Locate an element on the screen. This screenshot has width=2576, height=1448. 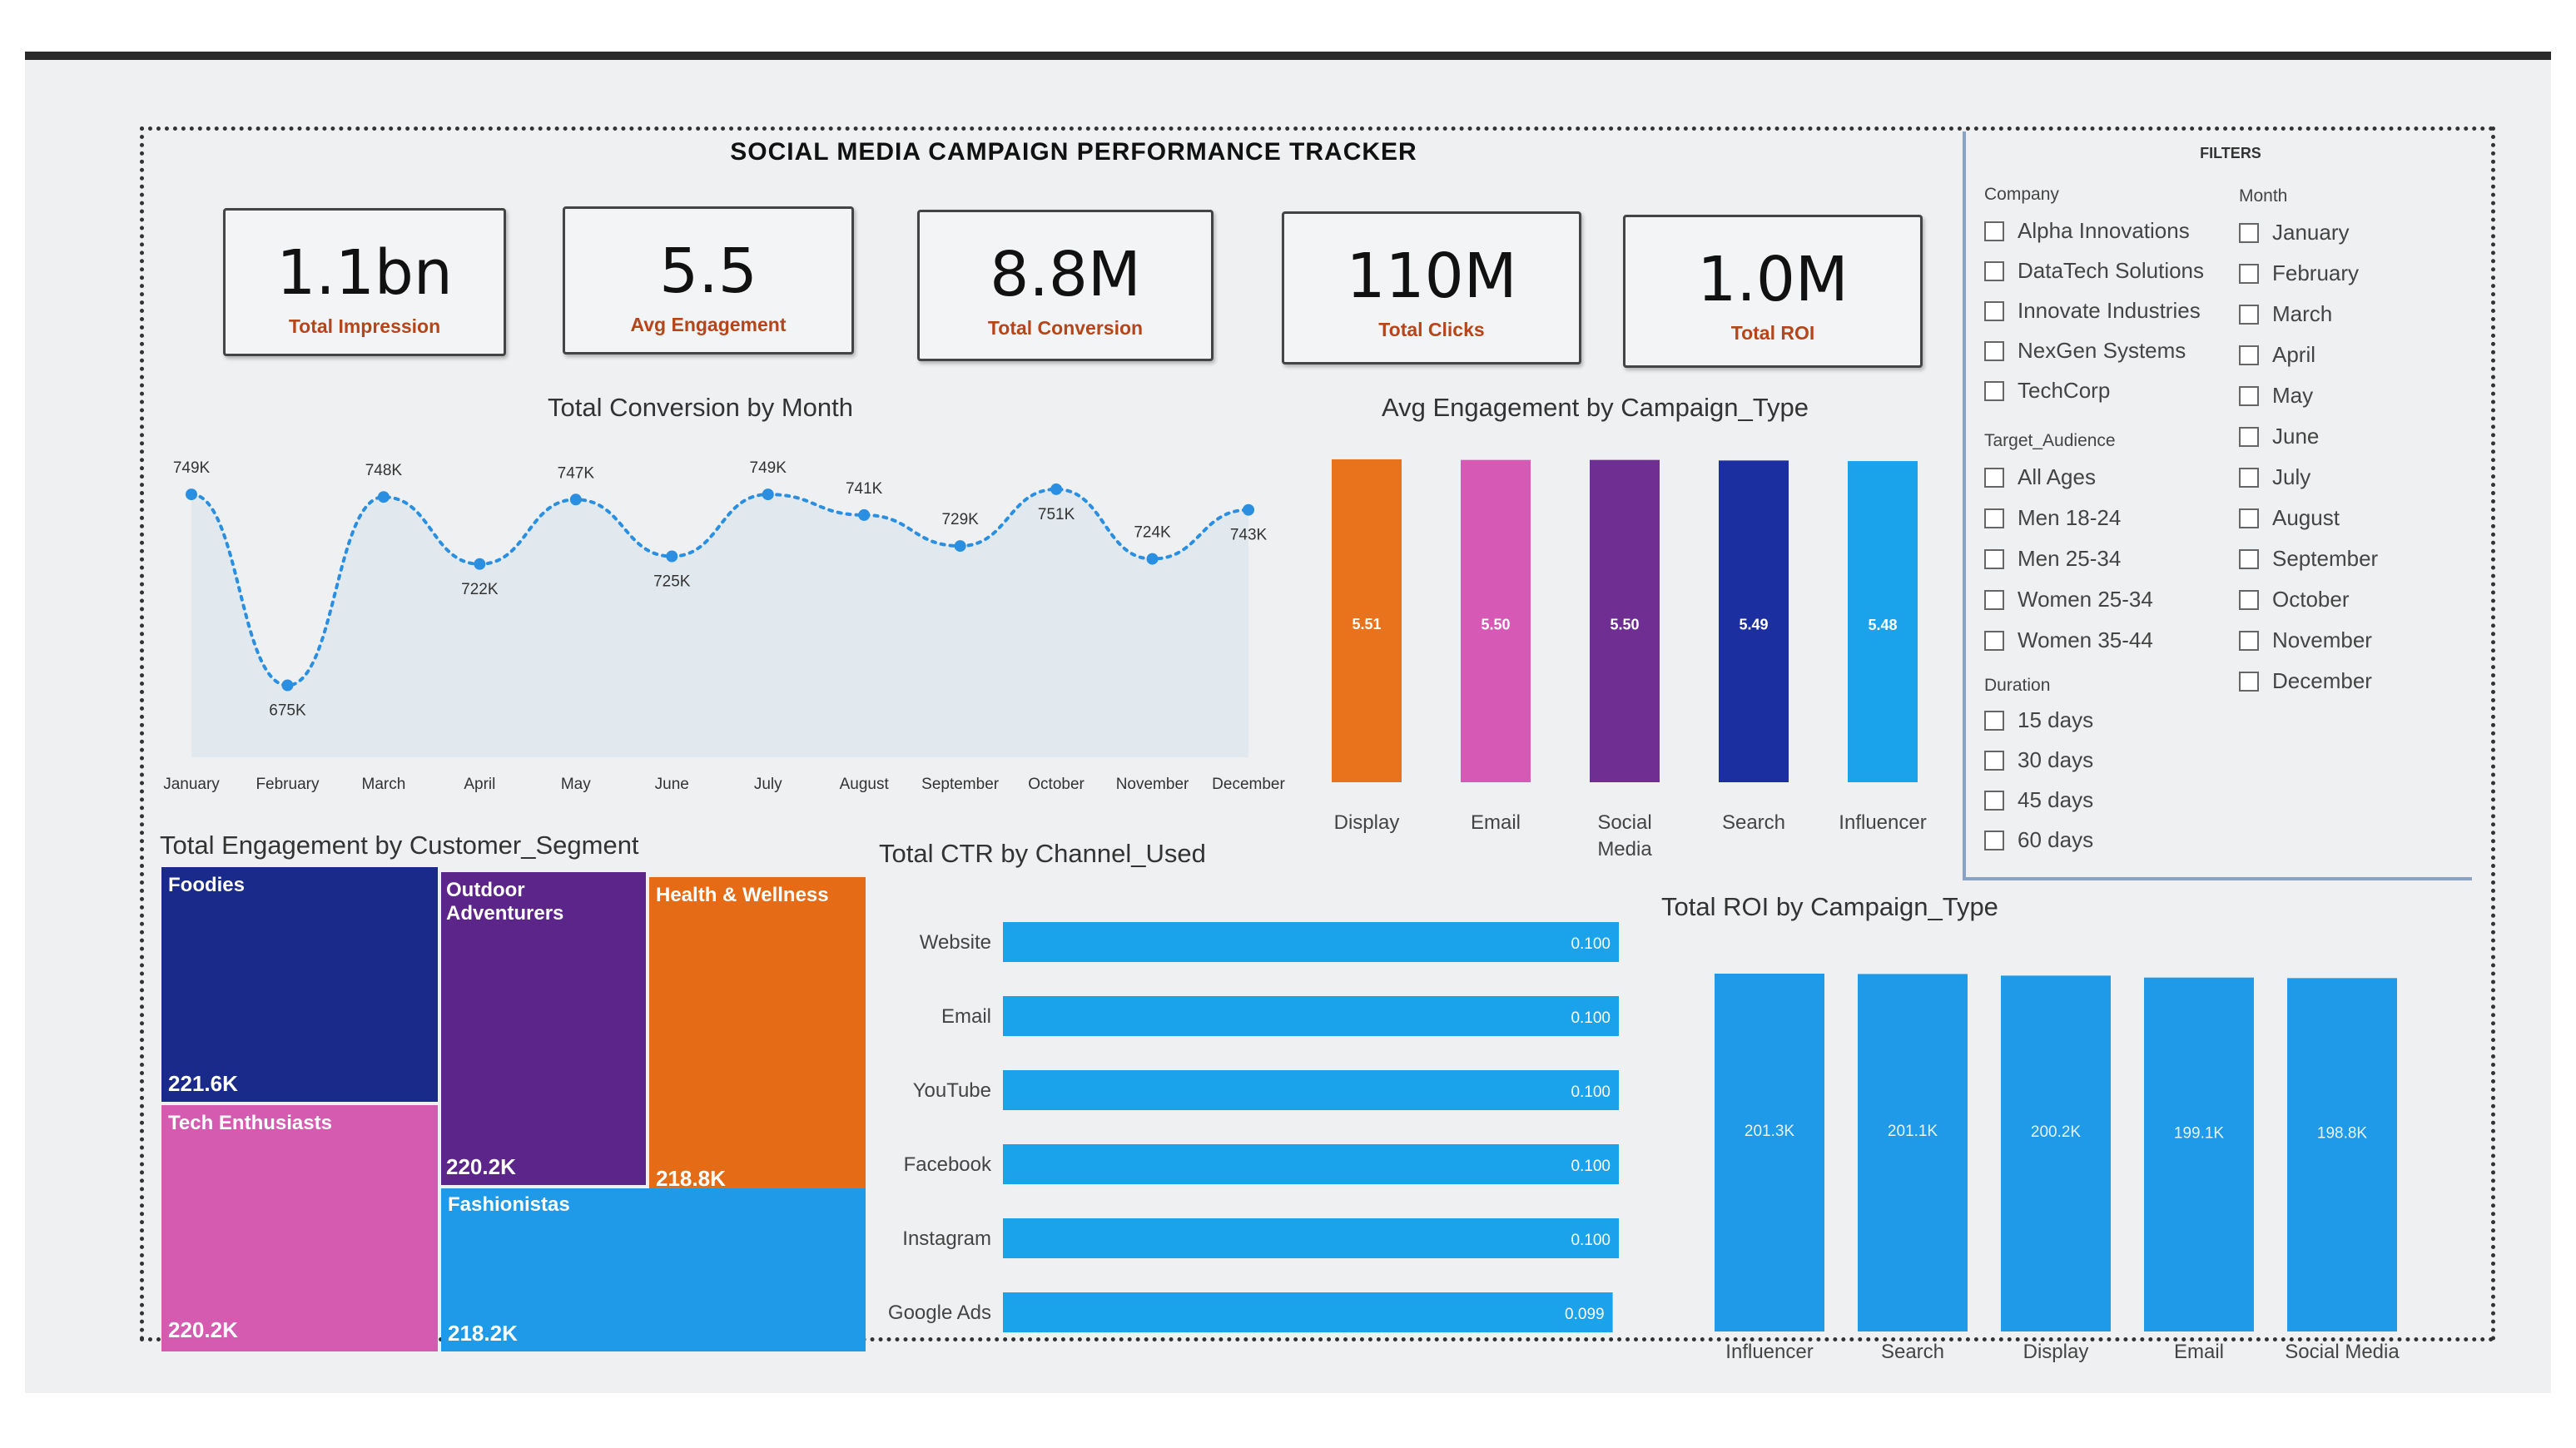
kpi-label: Total Clicks is located at coordinates (1431, 329).